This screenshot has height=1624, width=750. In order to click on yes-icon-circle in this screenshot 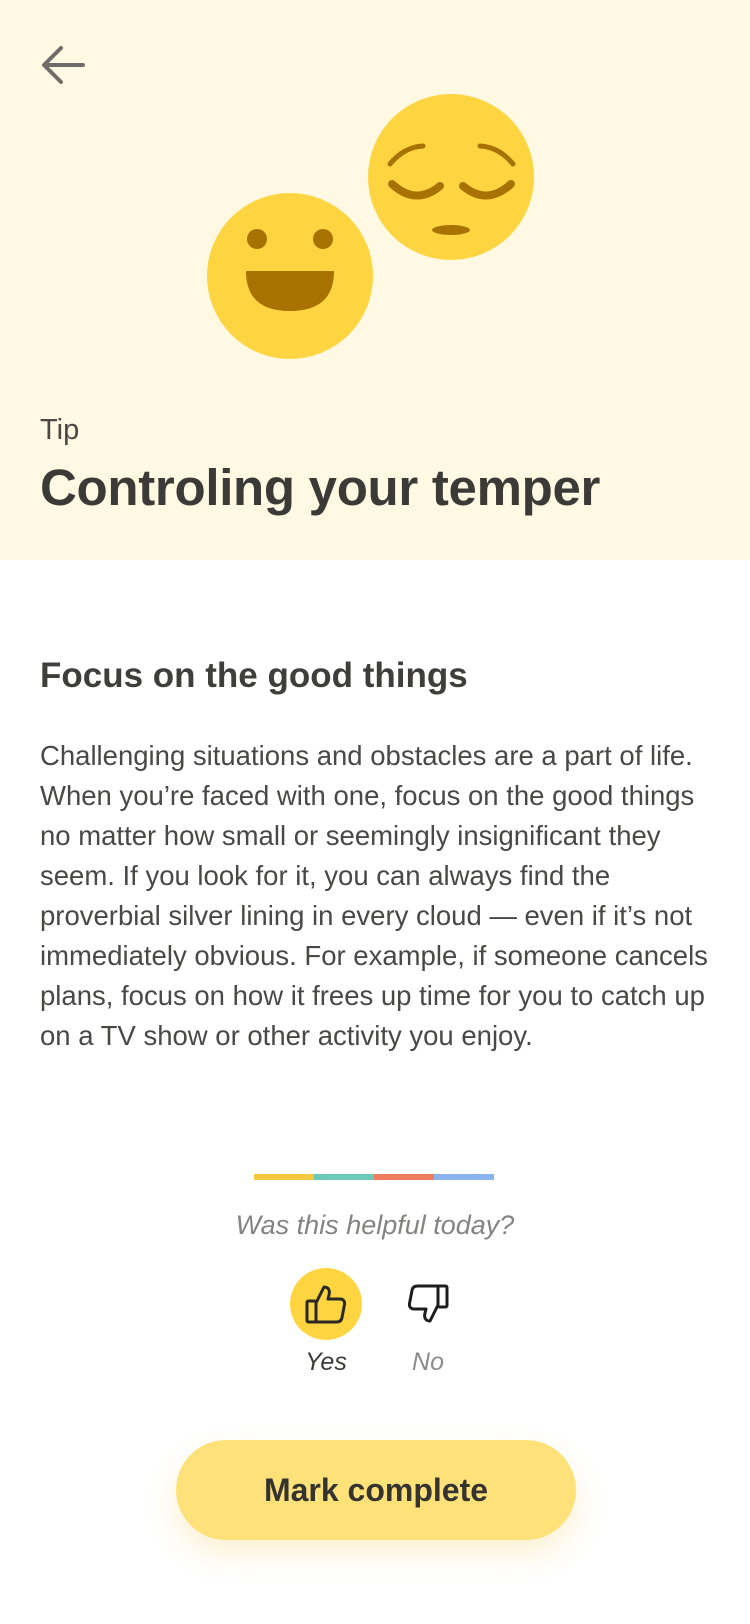, I will do `click(326, 1304)`.